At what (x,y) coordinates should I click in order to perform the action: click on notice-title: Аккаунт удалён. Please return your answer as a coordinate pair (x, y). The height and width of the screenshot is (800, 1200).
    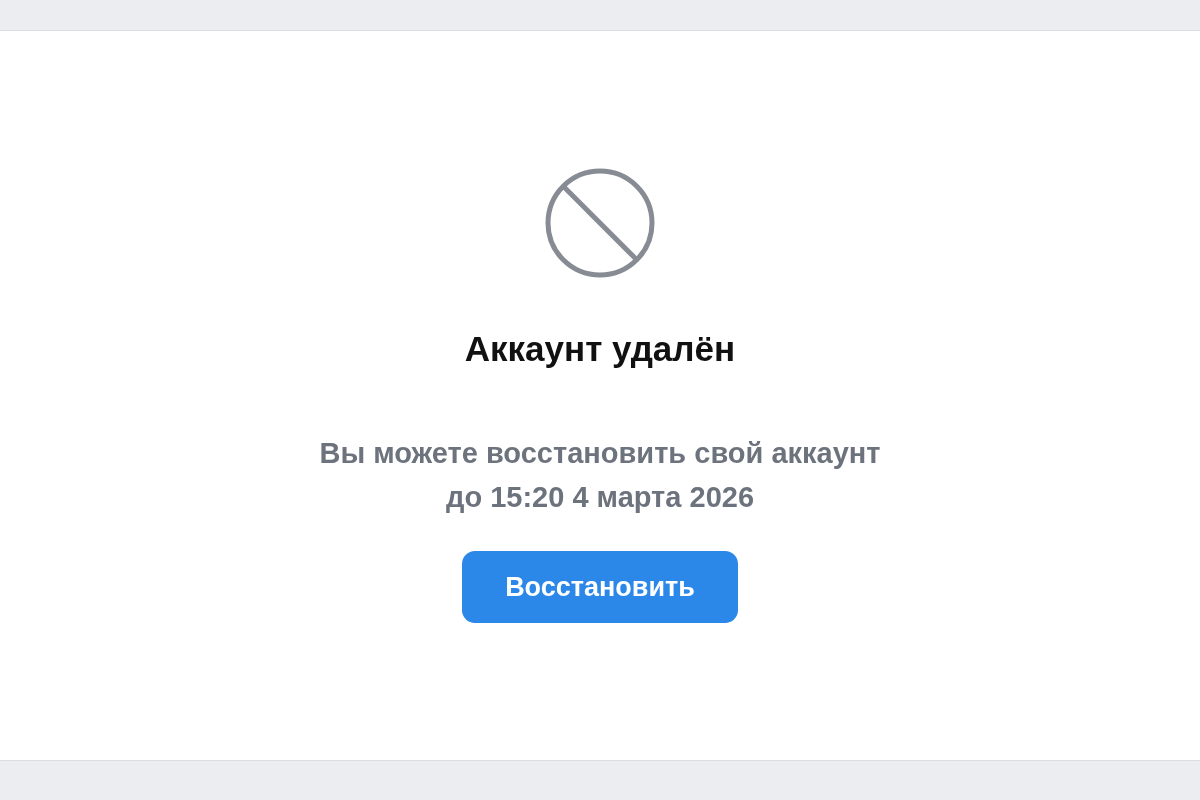
    Looking at the image, I should click on (600, 349).